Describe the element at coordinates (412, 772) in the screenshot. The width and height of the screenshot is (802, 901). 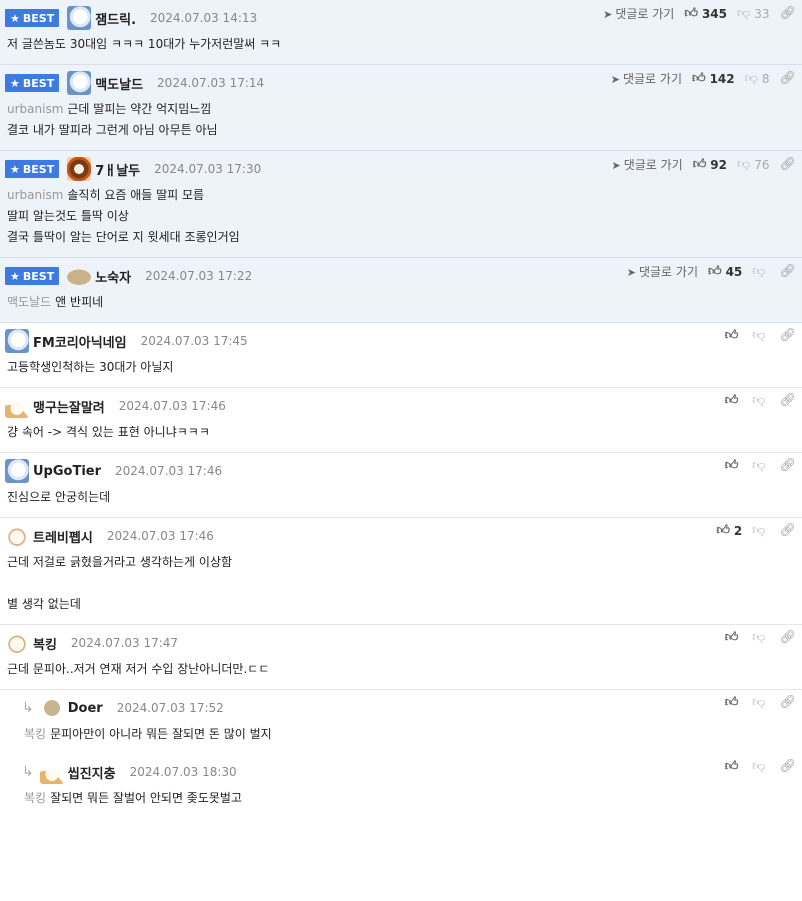
I see `comment-header: ↳ 씹진지충 2024.07.03 18:30` at that location.